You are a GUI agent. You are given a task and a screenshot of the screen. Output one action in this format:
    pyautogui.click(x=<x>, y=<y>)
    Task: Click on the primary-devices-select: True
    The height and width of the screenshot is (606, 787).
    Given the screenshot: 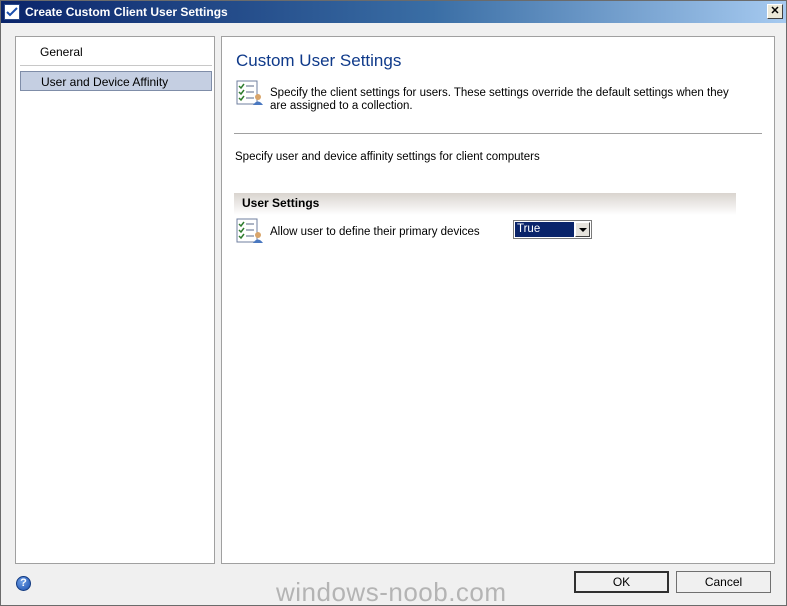 What is the action you would take?
    pyautogui.click(x=552, y=229)
    